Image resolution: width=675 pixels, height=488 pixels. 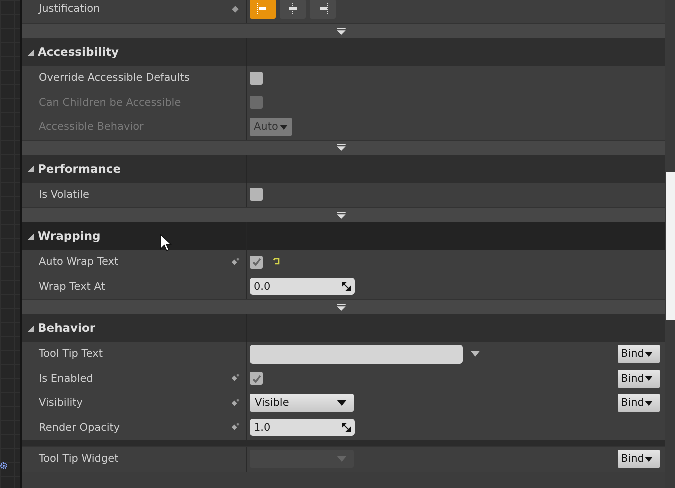 I want to click on section-title: Performance, so click(x=80, y=169).